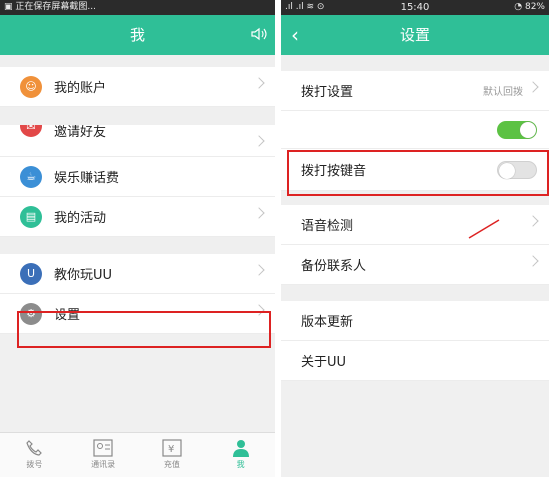 This screenshot has width=549, height=477. Describe the element at coordinates (240, 464) in the screenshot. I see `tab-label: 我` at that location.